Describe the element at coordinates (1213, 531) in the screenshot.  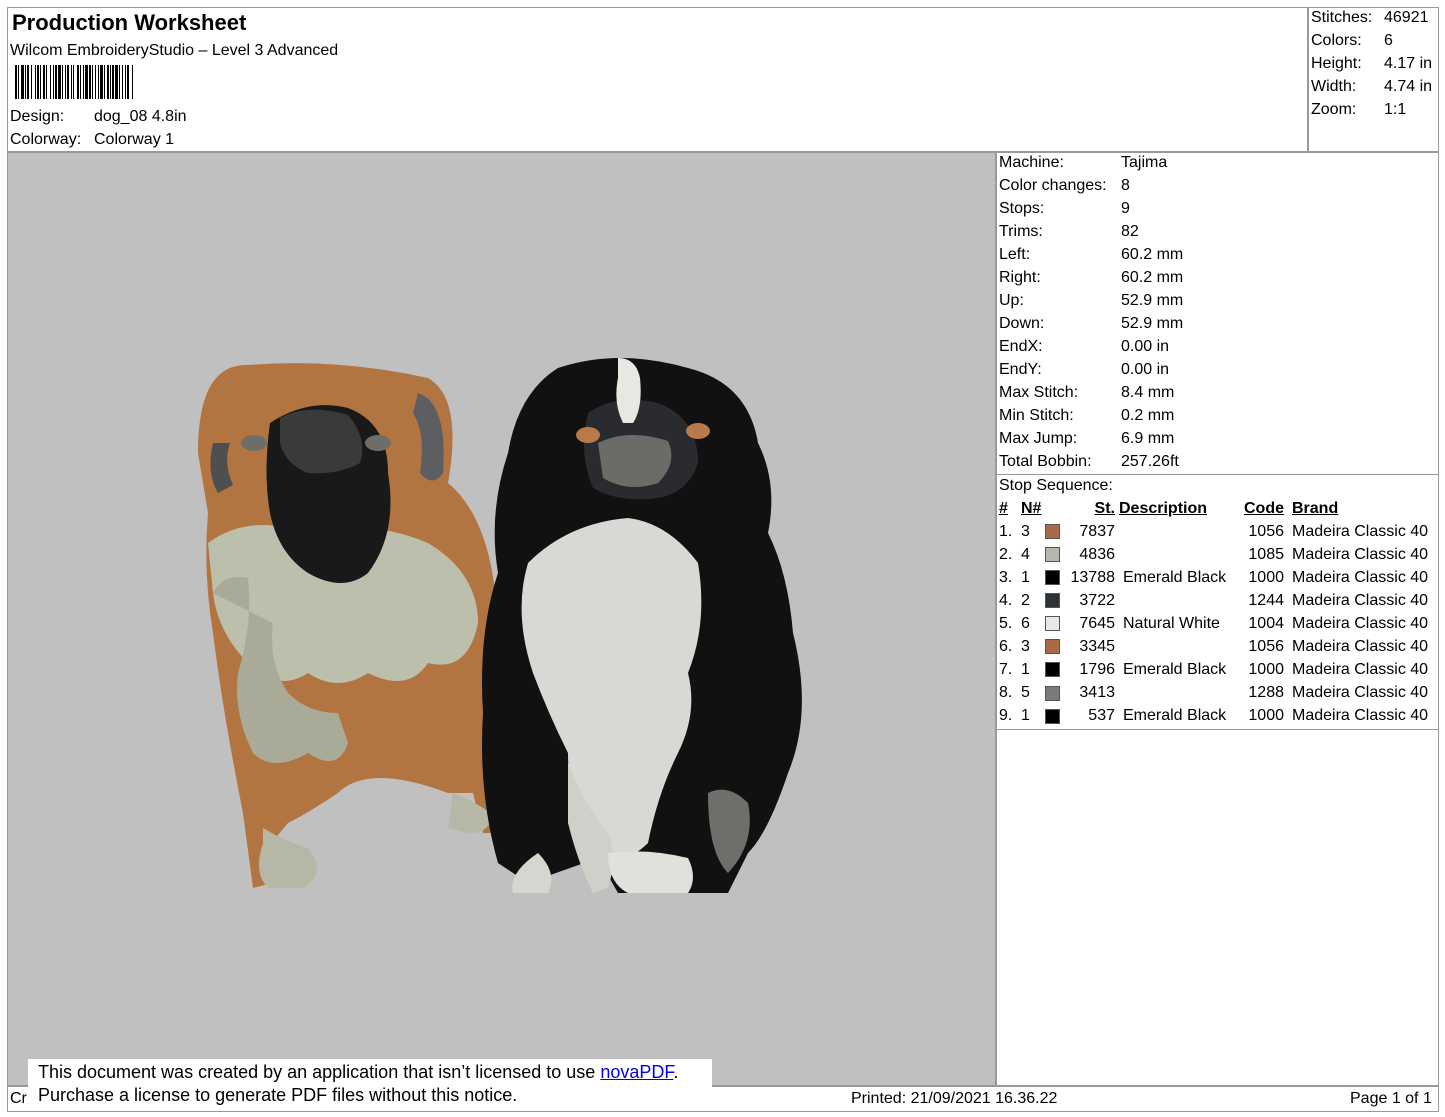
I see `stop-sequence-row: 1. 3 7837 1056 Madeira Classic 40` at that location.